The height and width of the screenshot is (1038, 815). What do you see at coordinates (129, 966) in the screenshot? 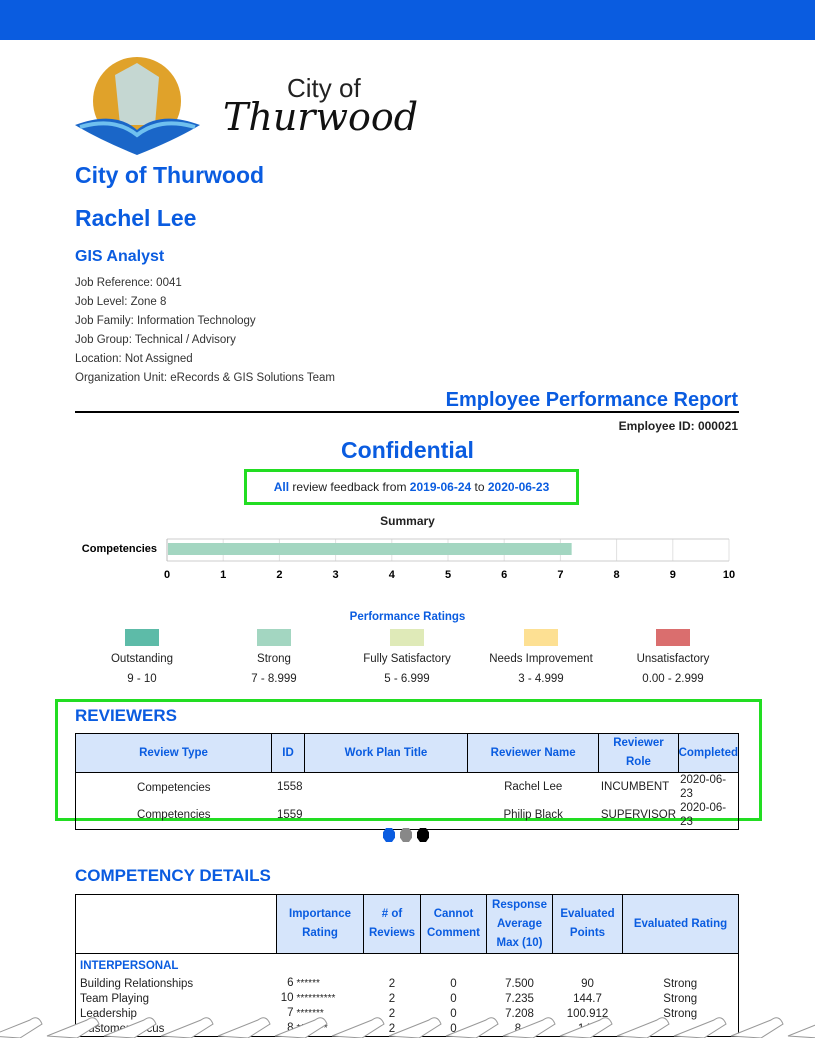
I see `group-interpersonal: INTERPERSONAL` at bounding box center [129, 966].